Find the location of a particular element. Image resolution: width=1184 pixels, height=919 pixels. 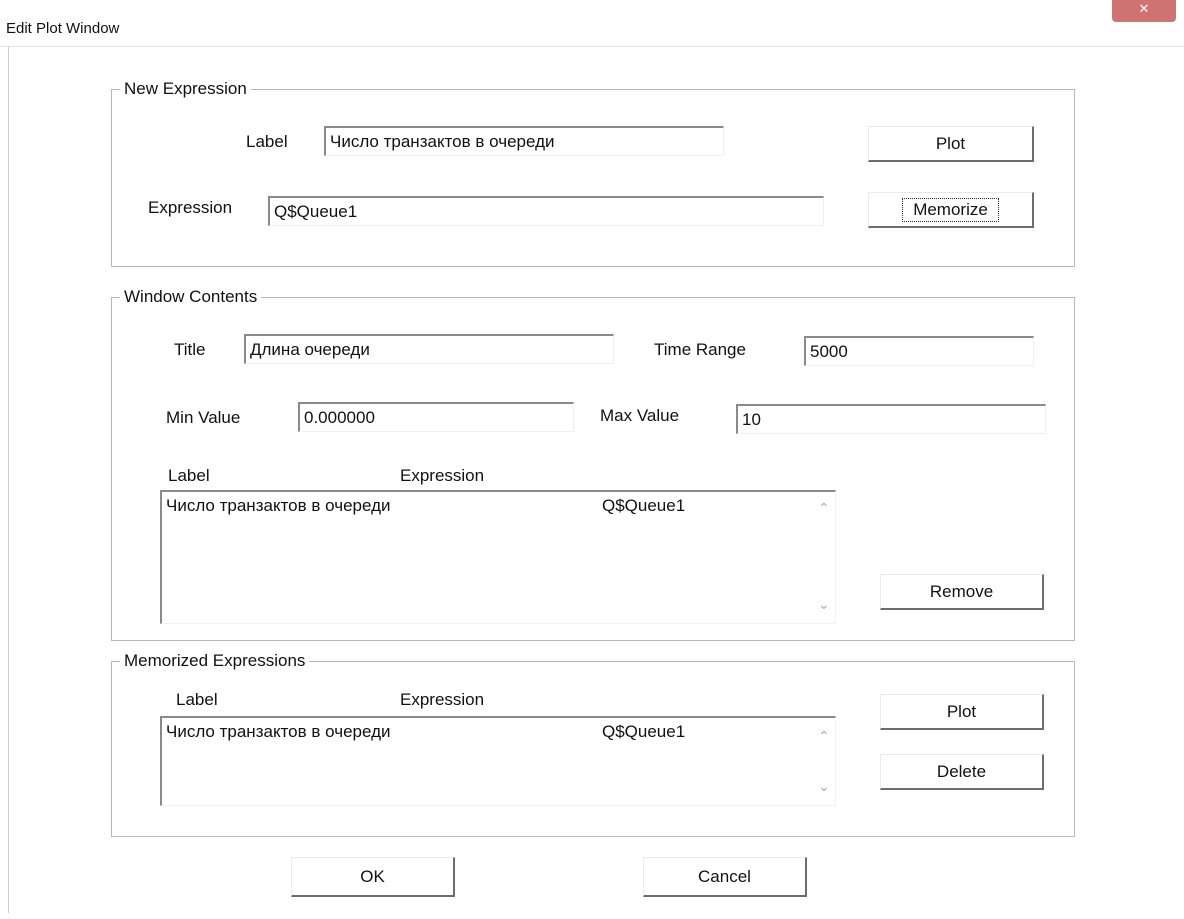

title-bar: Edit Plot Window ✕ is located at coordinates (592, 23).